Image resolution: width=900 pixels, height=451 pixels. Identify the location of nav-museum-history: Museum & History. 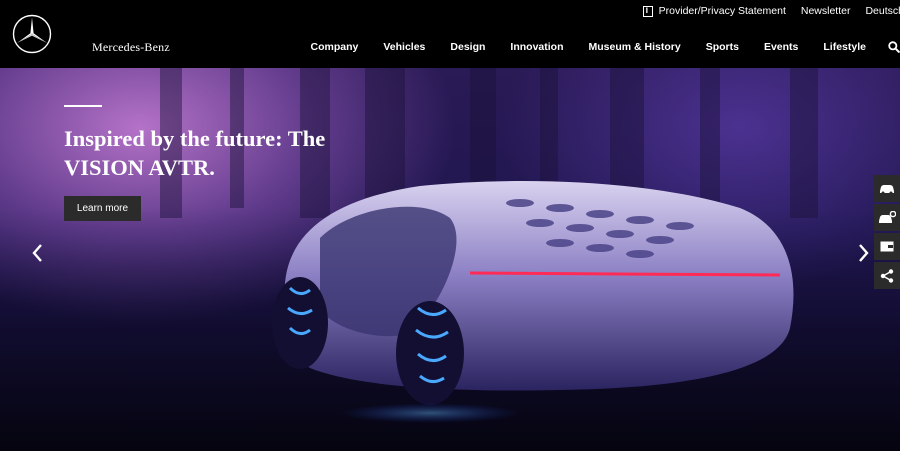
(635, 47).